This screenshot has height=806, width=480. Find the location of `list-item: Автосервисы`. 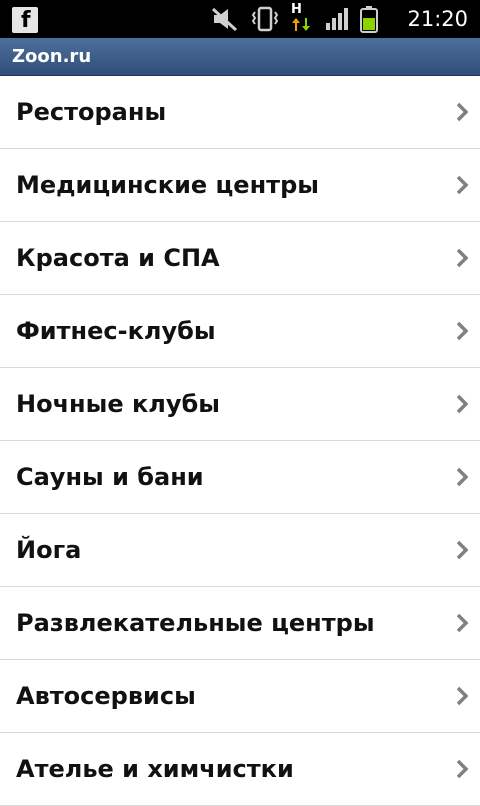

list-item: Автосервисы is located at coordinates (240, 696).